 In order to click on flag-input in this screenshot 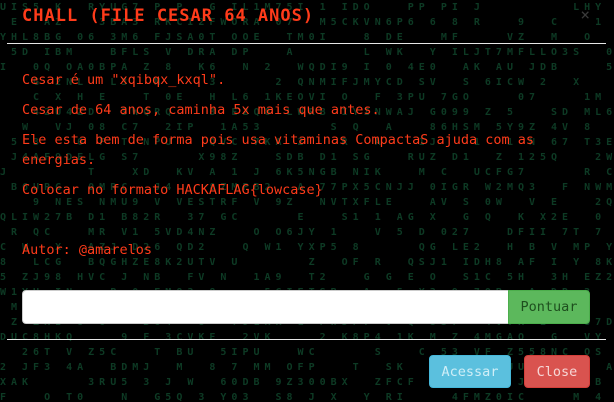, I will do `click(265, 307)`.